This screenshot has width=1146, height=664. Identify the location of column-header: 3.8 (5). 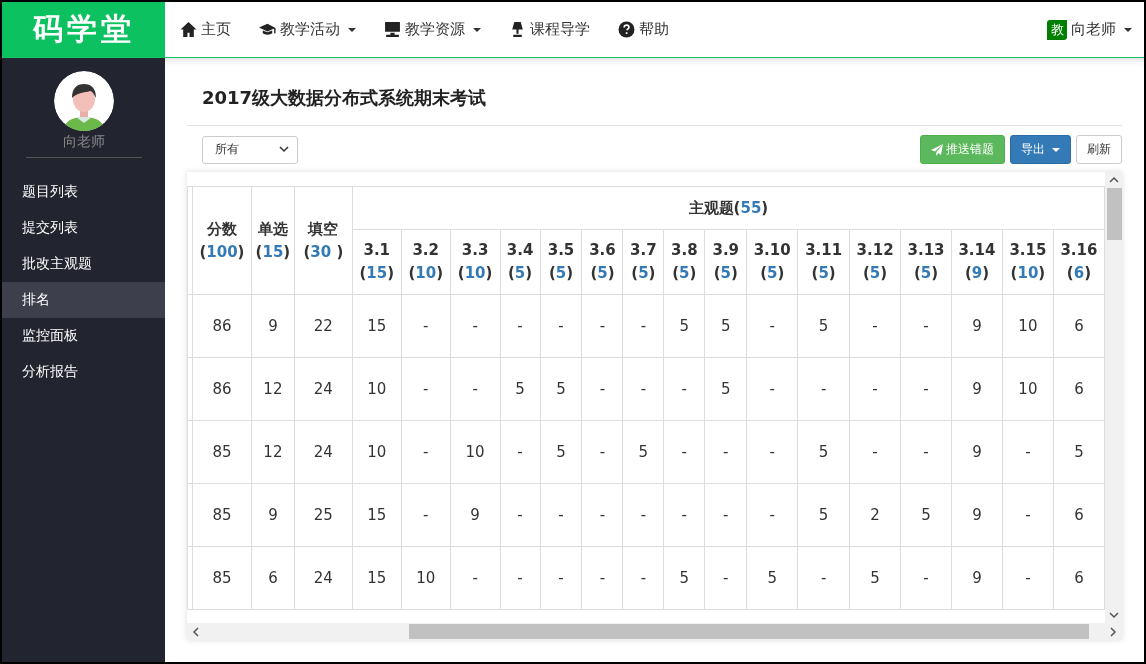
(684, 262).